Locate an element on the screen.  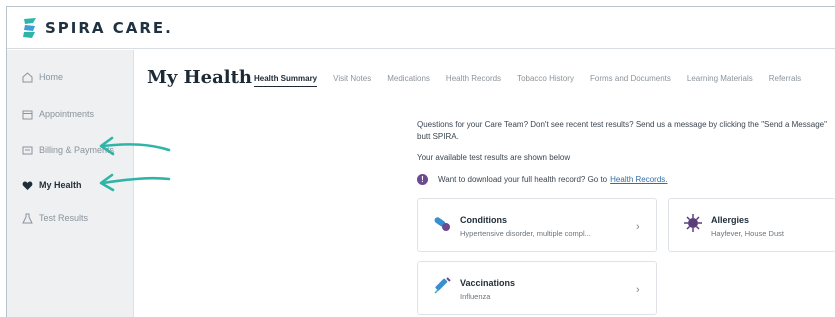
virus-icon is located at coordinates (693, 225).